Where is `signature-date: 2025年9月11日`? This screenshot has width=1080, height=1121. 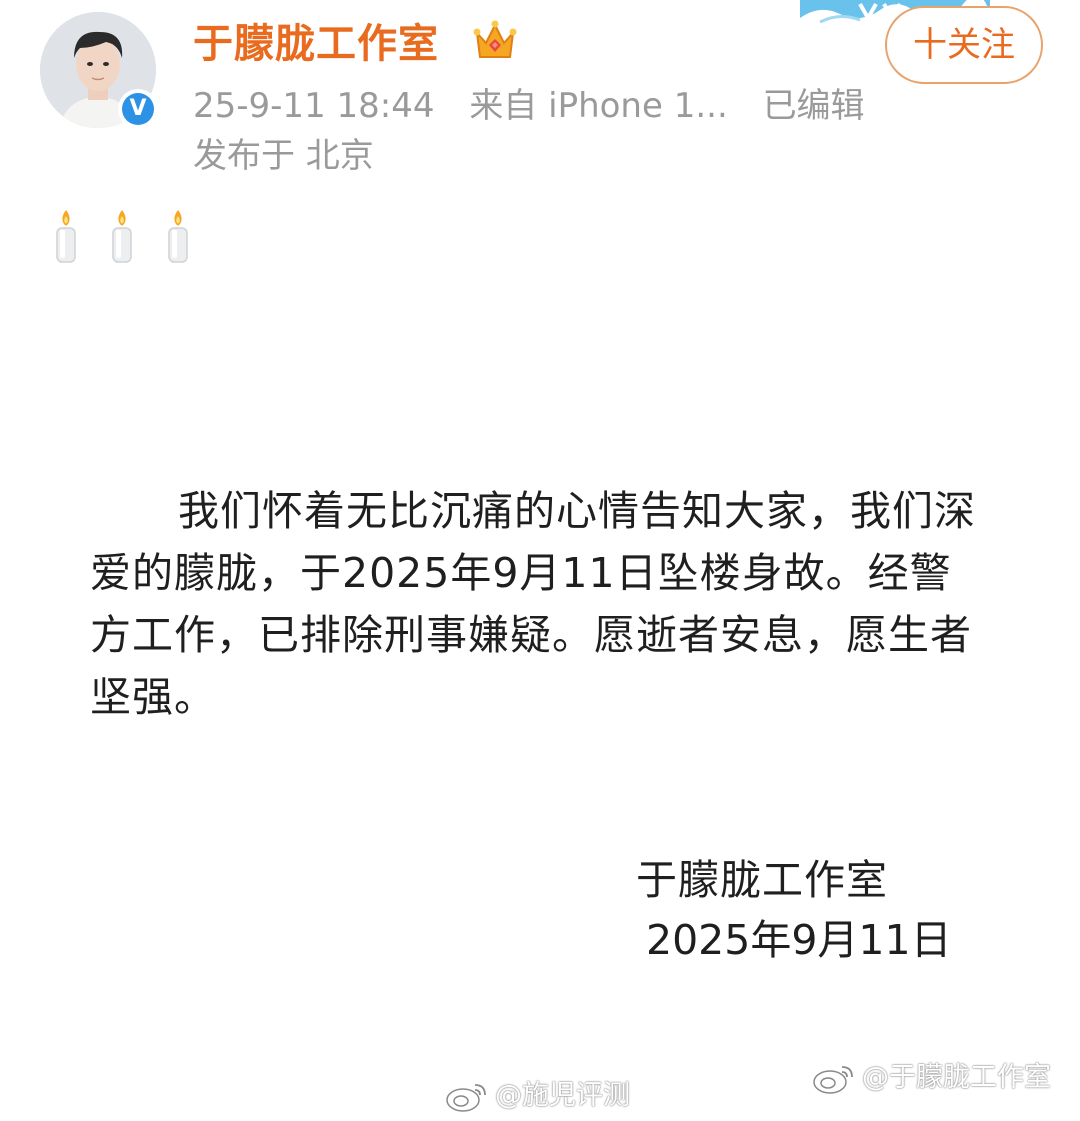 signature-date: 2025年9月11日 is located at coordinates (799, 940).